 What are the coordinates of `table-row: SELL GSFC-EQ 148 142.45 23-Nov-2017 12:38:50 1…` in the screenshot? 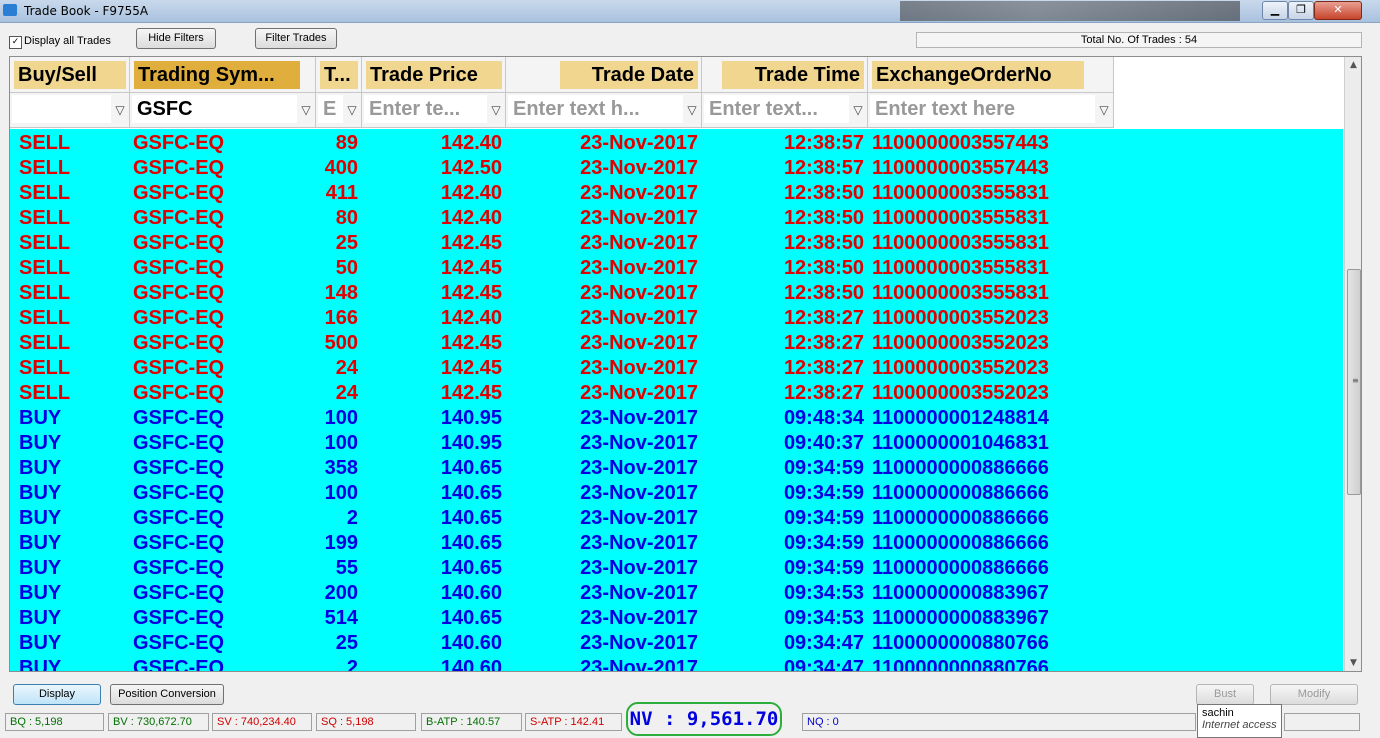 It's located at (676, 293).